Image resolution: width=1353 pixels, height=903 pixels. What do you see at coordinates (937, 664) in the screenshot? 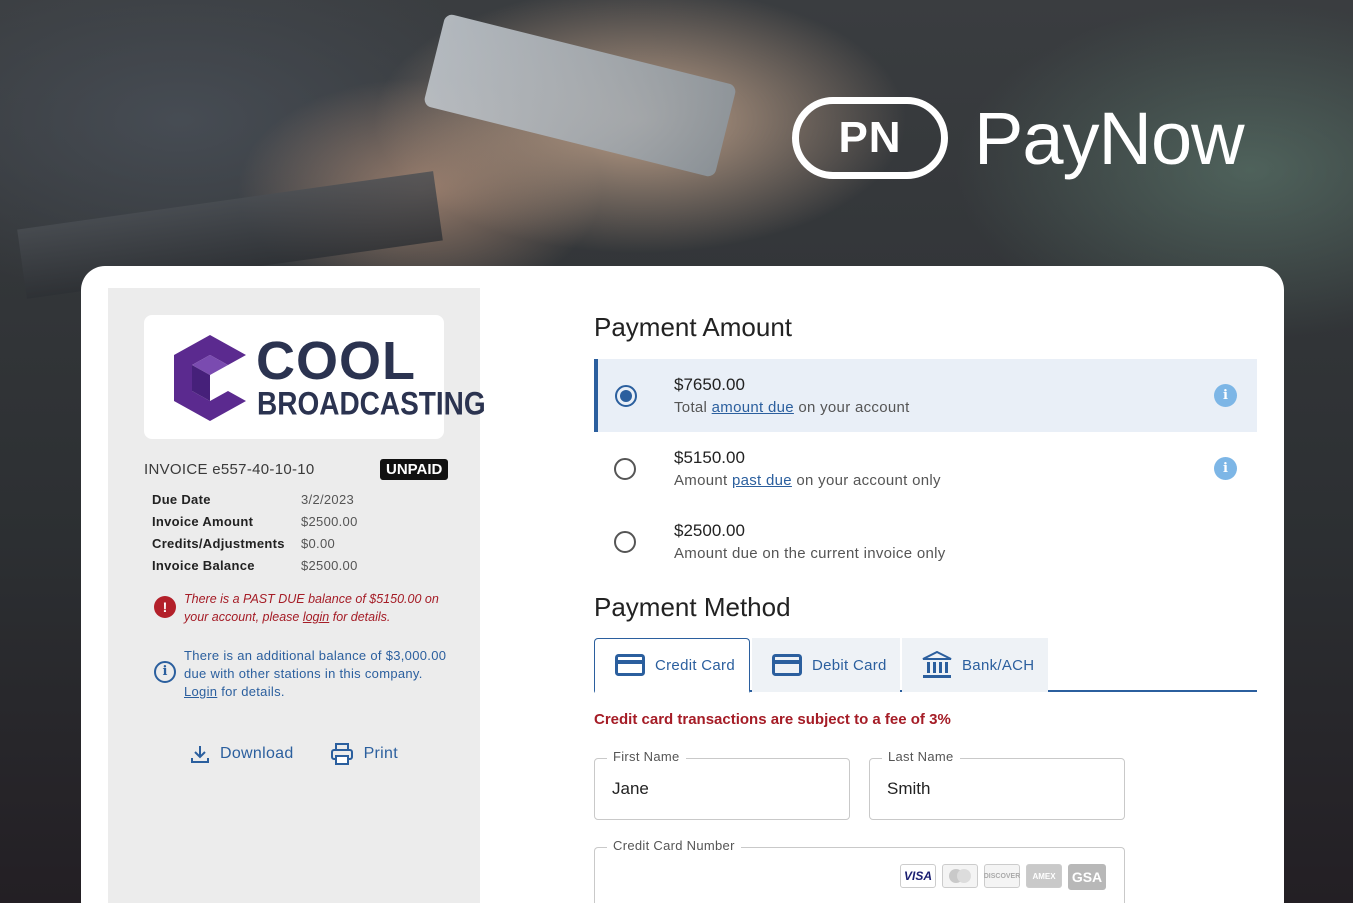
I see `bank-icon` at bounding box center [937, 664].